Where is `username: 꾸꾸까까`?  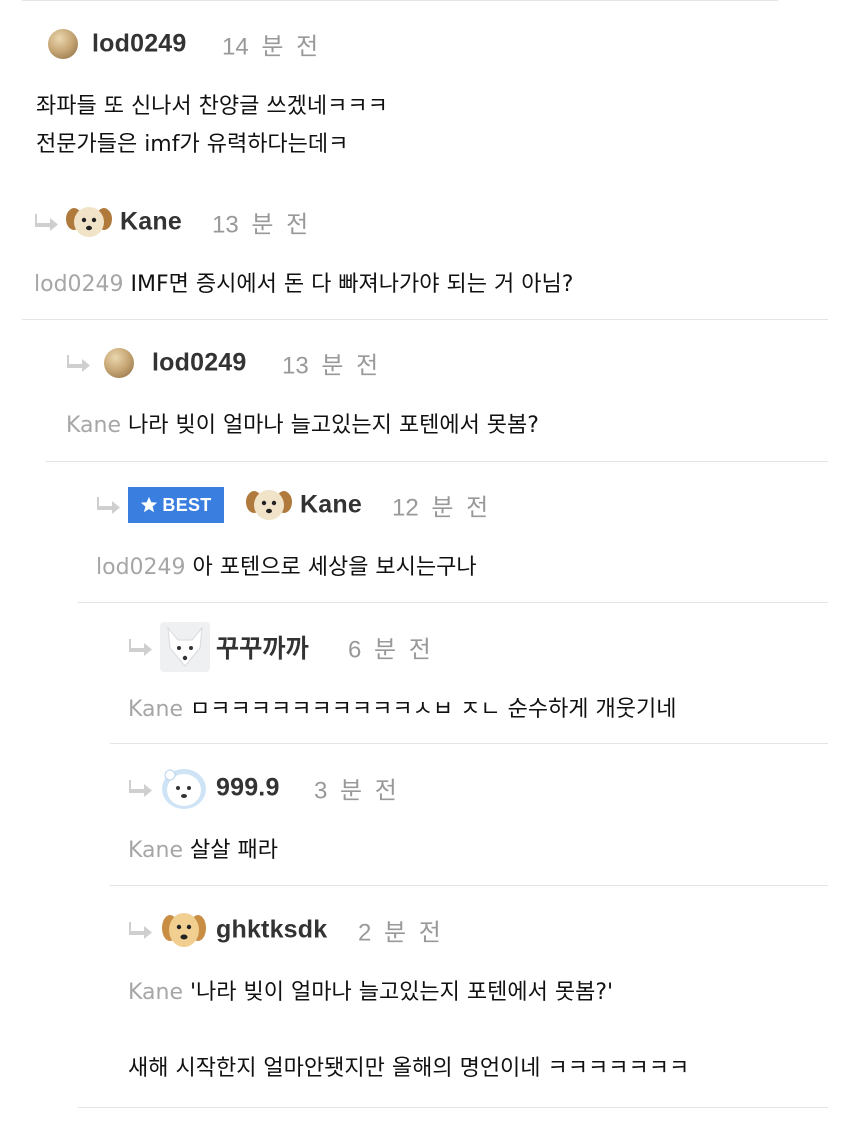 username: 꾸꾸까까 is located at coordinates (262, 647).